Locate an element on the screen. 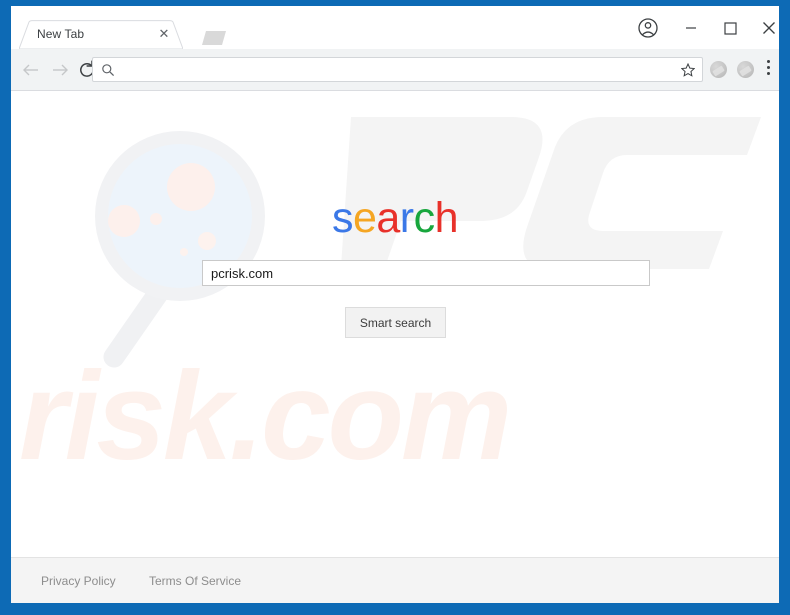 Image resolution: width=790 pixels, height=615 pixels. smart-search-button: Smart search is located at coordinates (395, 322).